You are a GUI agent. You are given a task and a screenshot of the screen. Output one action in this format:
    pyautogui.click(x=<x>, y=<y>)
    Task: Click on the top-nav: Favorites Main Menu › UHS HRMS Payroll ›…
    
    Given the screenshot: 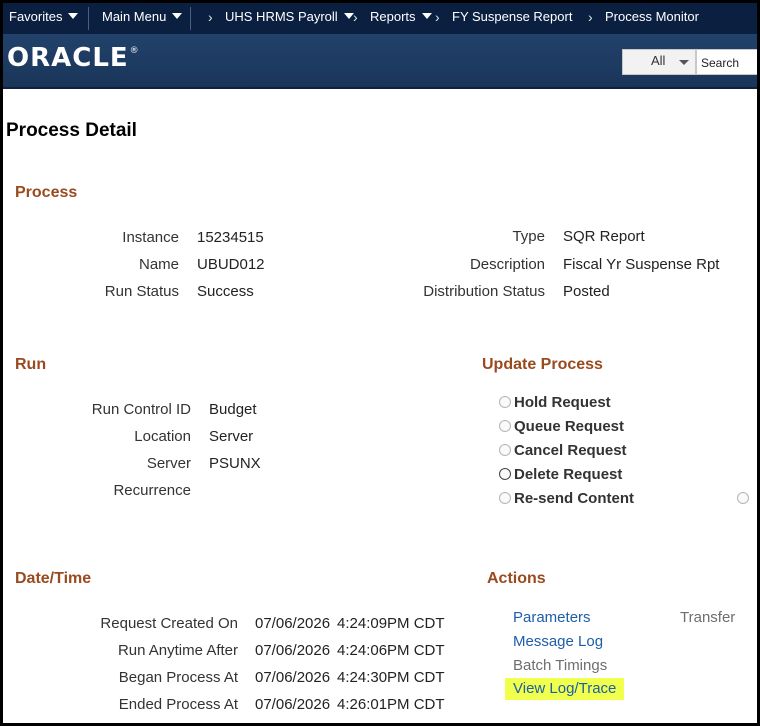 What is the action you would take?
    pyautogui.click(x=380, y=18)
    